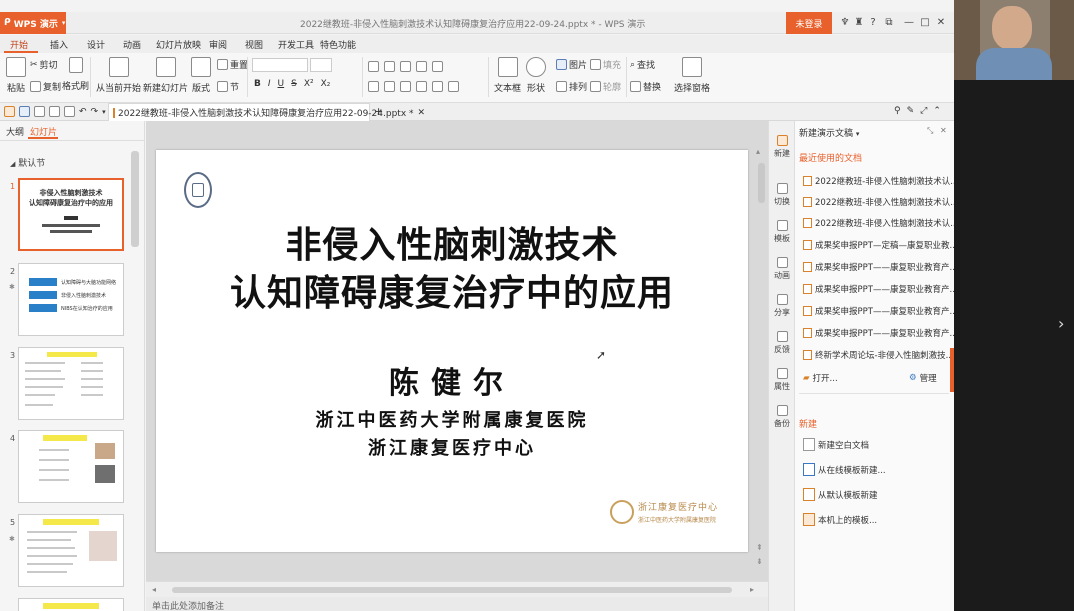 This screenshot has width=1074, height=611. Describe the element at coordinates (59, 44) in the screenshot. I see `tab-insert: 插入` at that location.